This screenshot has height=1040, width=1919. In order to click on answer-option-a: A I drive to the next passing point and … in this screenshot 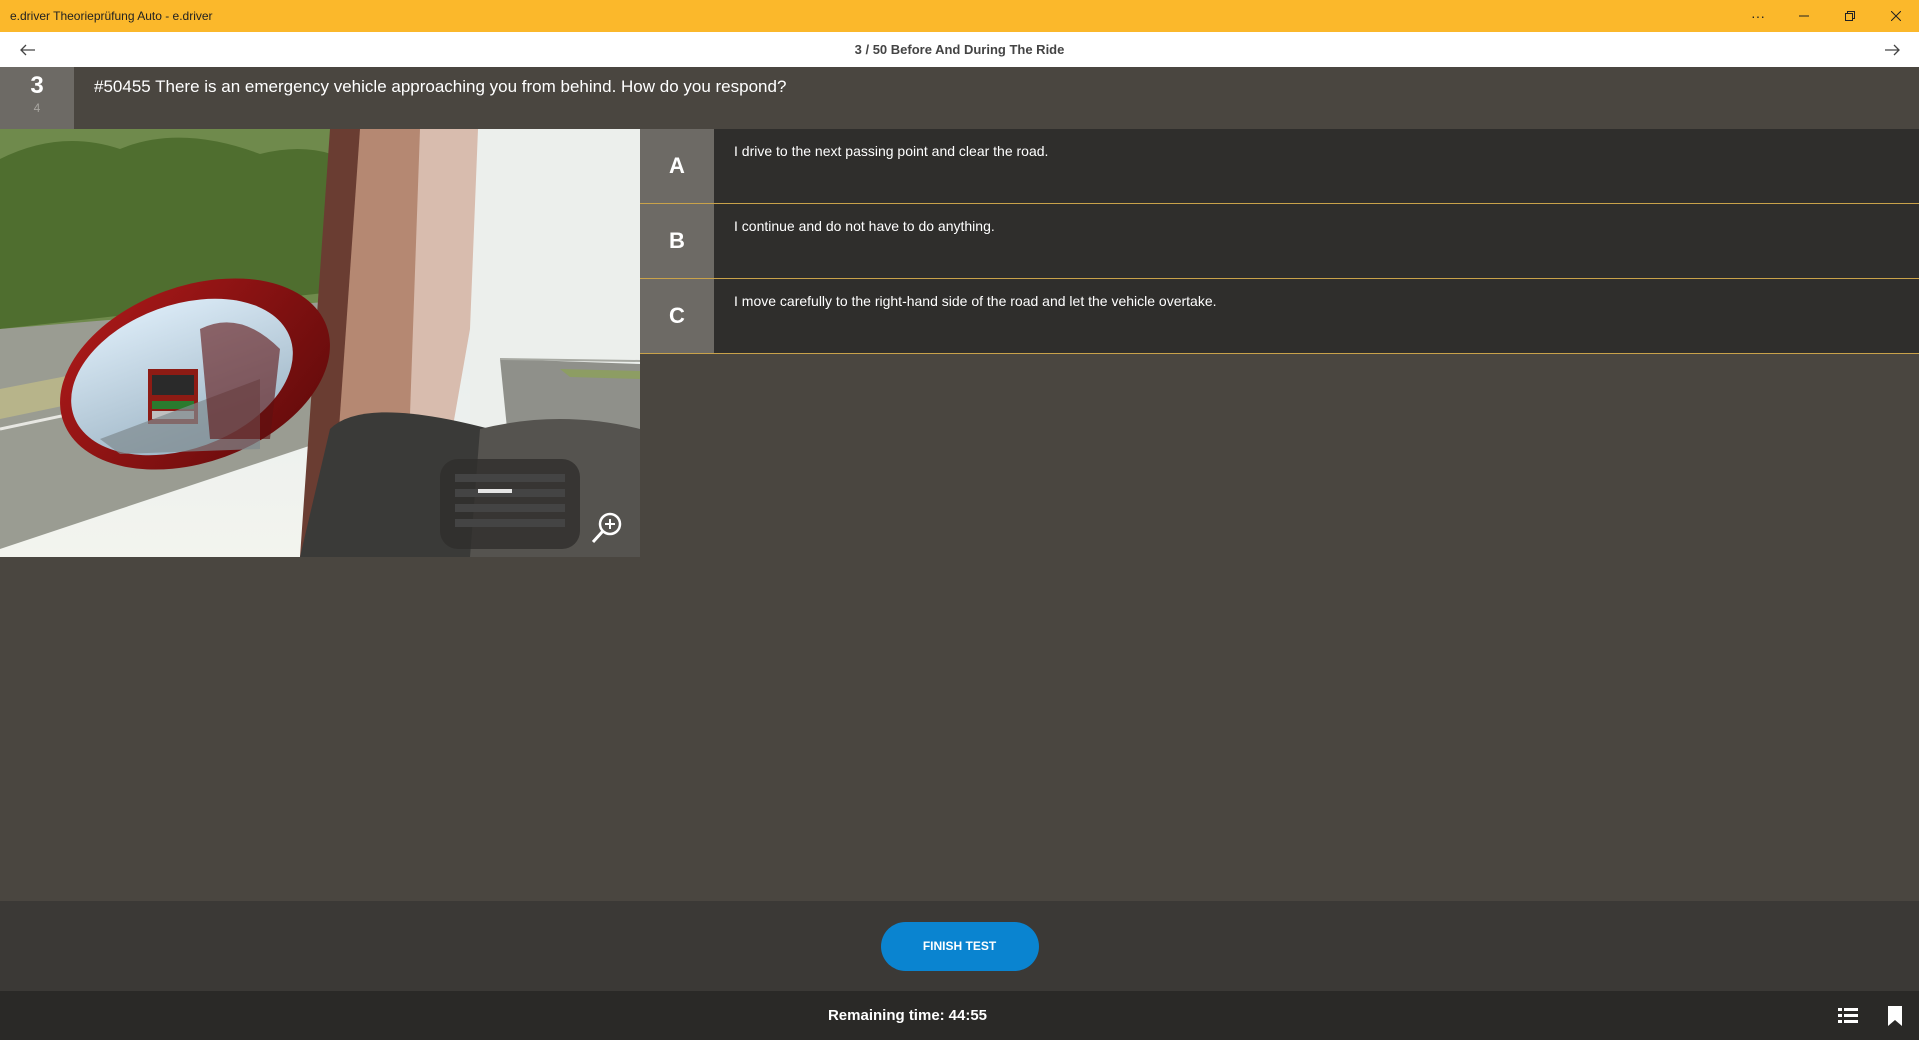, I will do `click(1279, 166)`.